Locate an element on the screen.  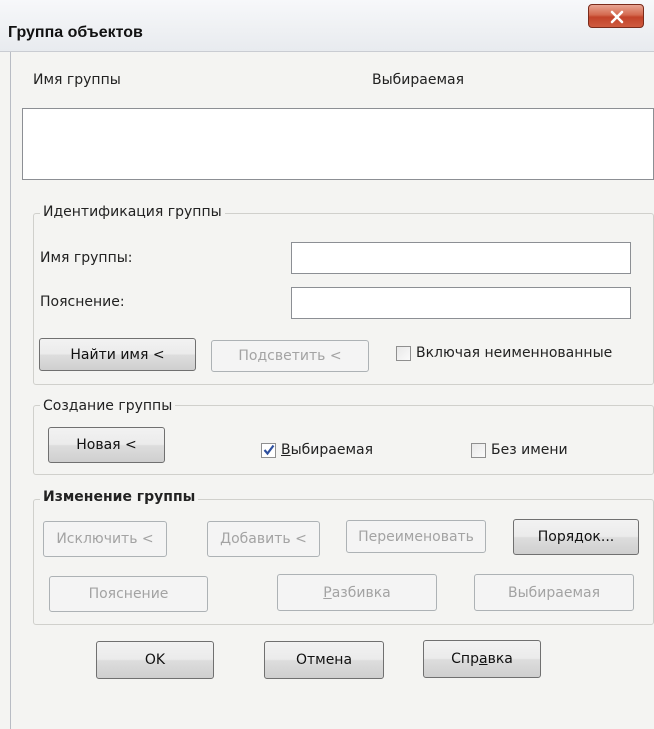
identification-group-legend: Идентификация группы is located at coordinates (132, 212).